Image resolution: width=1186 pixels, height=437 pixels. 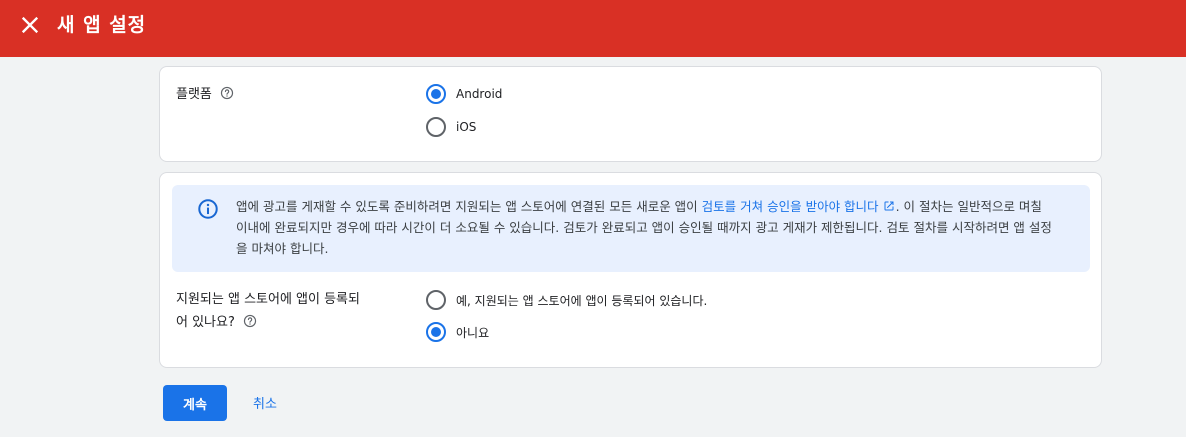 I want to click on radio-no-label: 아니요, so click(x=473, y=332).